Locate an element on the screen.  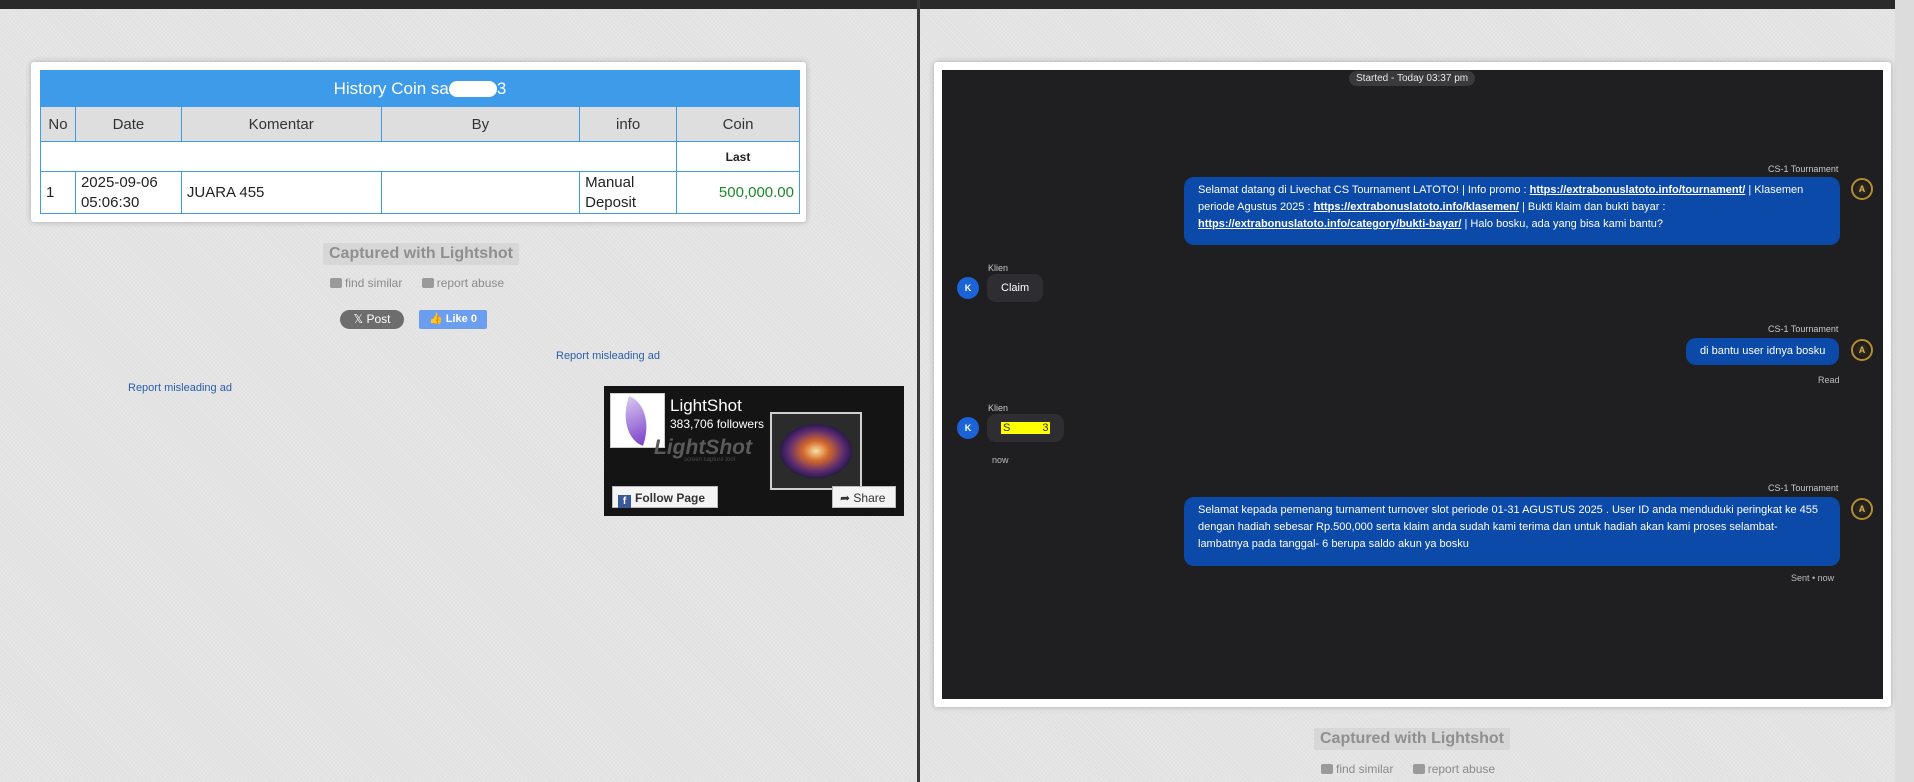
column-header-date: Date is located at coordinates (128, 124).